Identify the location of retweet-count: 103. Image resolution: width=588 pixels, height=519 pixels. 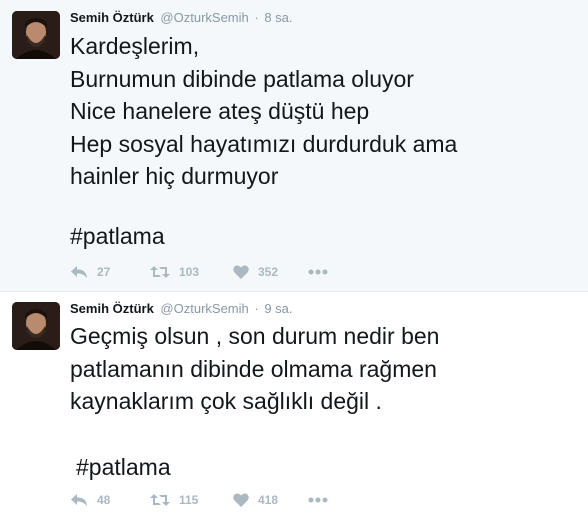
(189, 272).